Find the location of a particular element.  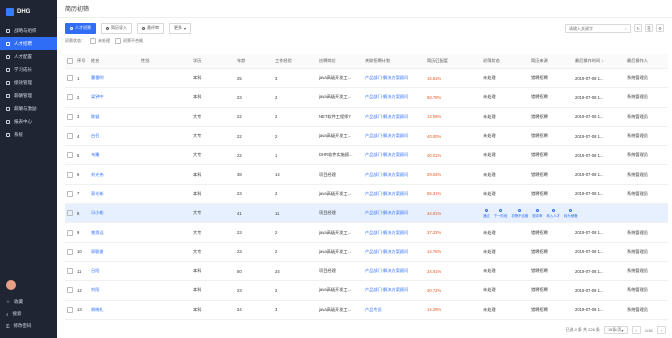

table-cell: 陈颖 is located at coordinates (114, 117).